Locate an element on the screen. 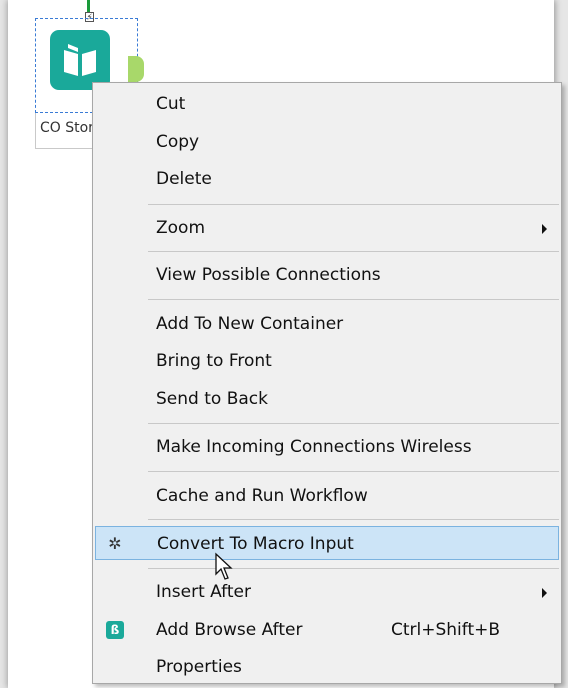  output-anchor is located at coordinates (136, 69).